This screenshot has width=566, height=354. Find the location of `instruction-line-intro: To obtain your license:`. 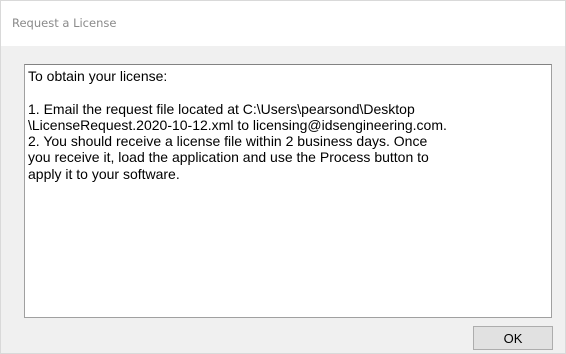

instruction-line-intro: To obtain your license: is located at coordinates (98, 76).